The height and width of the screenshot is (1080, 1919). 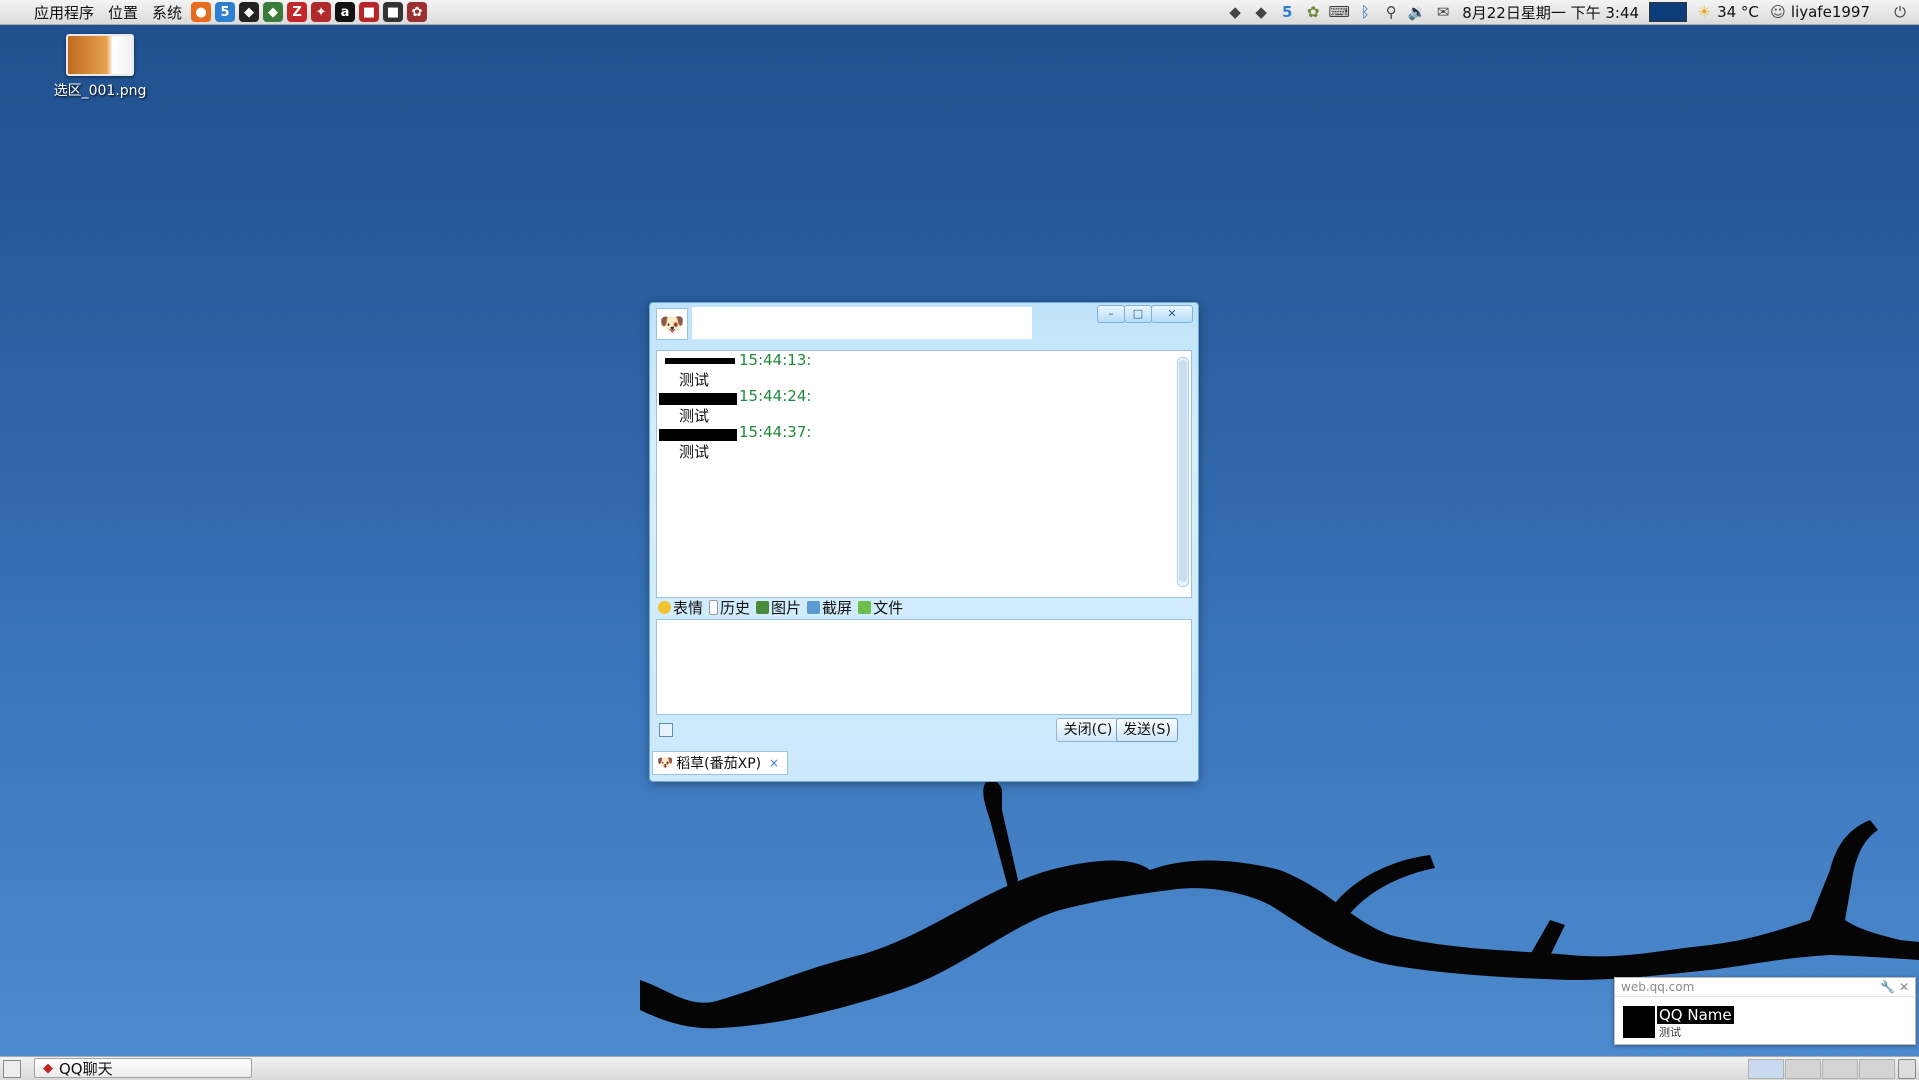 What do you see at coordinates (1658, 987) in the screenshot?
I see `notification-source: web.qq.com` at bounding box center [1658, 987].